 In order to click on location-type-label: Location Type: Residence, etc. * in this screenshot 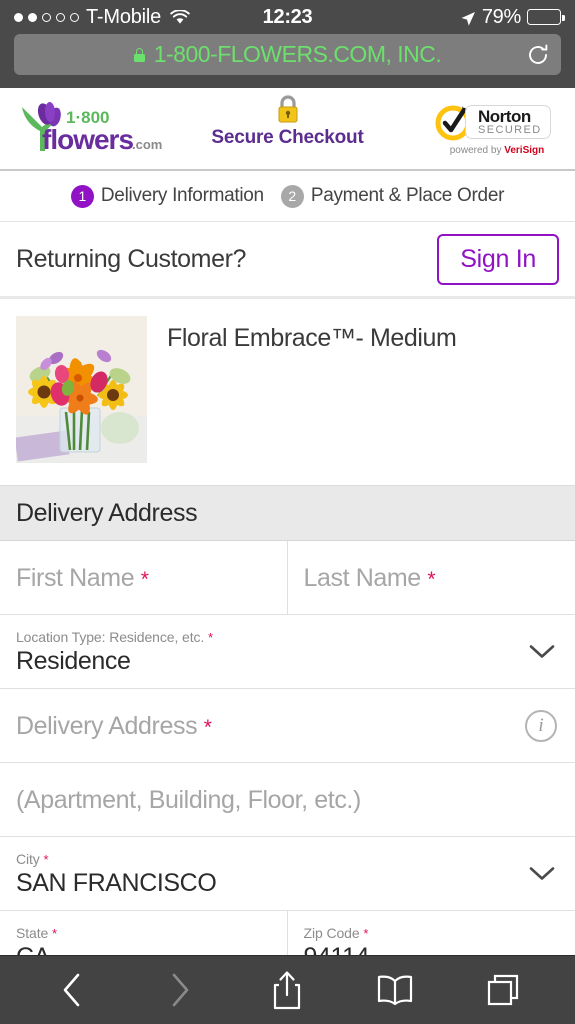, I will do `click(114, 637)`.